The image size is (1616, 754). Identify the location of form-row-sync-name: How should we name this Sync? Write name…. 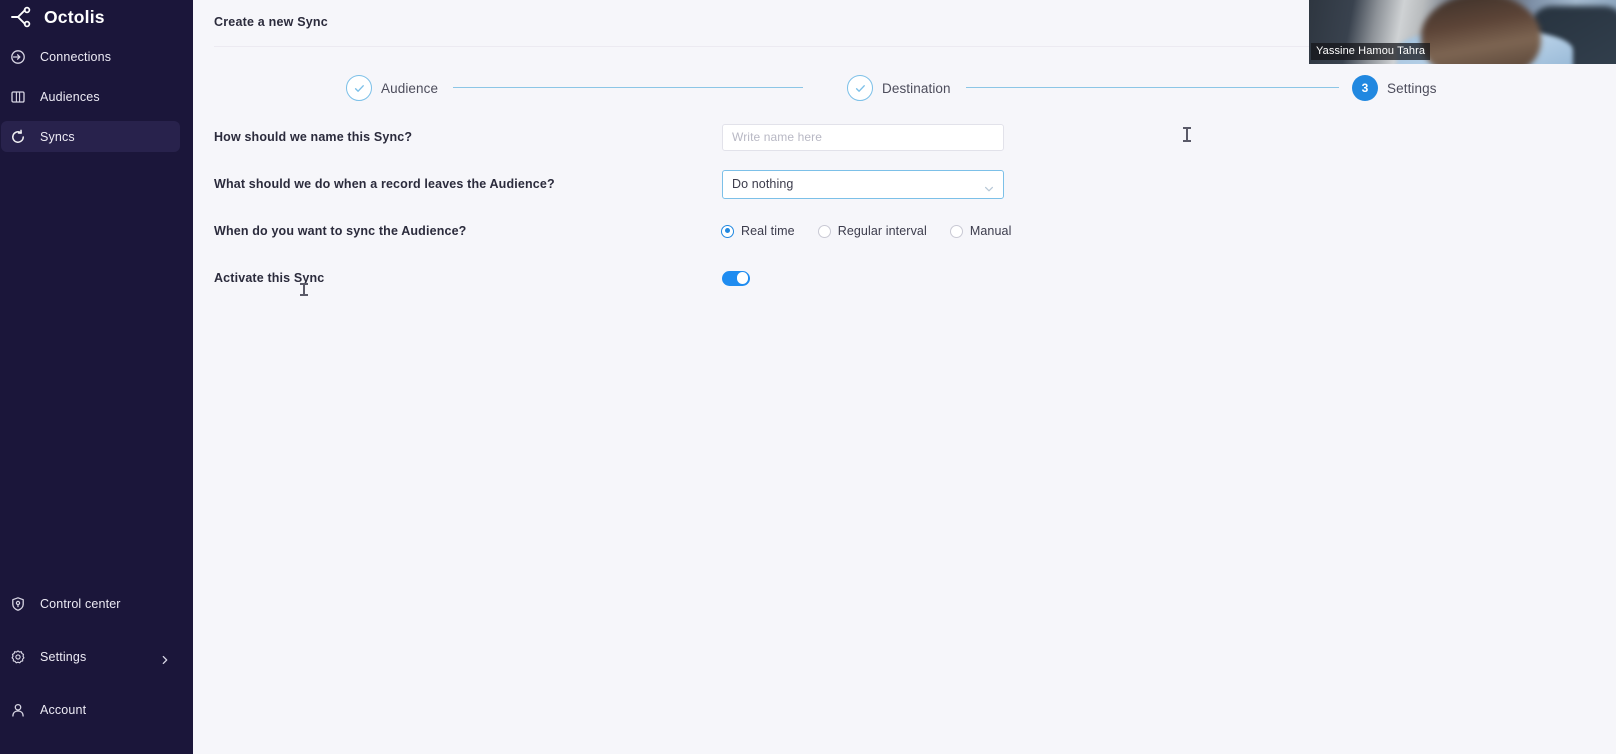
(904, 137).